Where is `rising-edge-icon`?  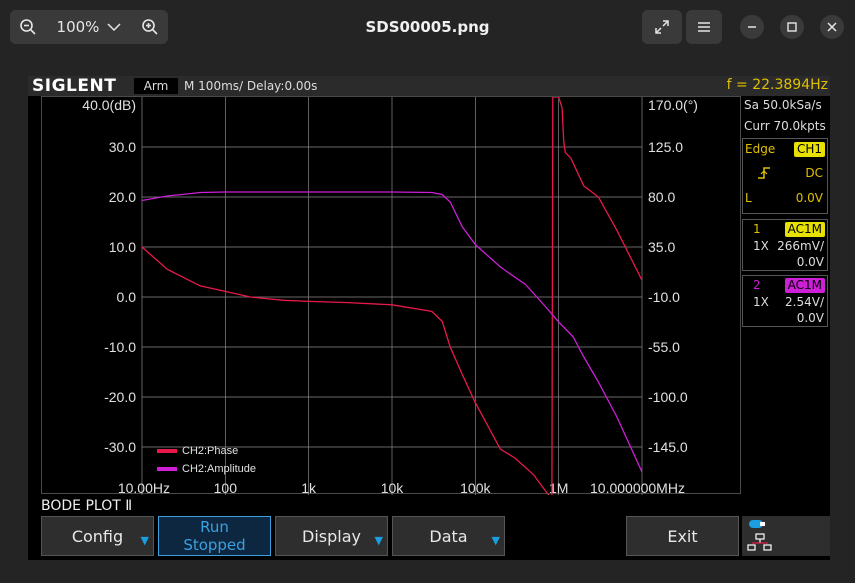
rising-edge-icon is located at coordinates (764, 173).